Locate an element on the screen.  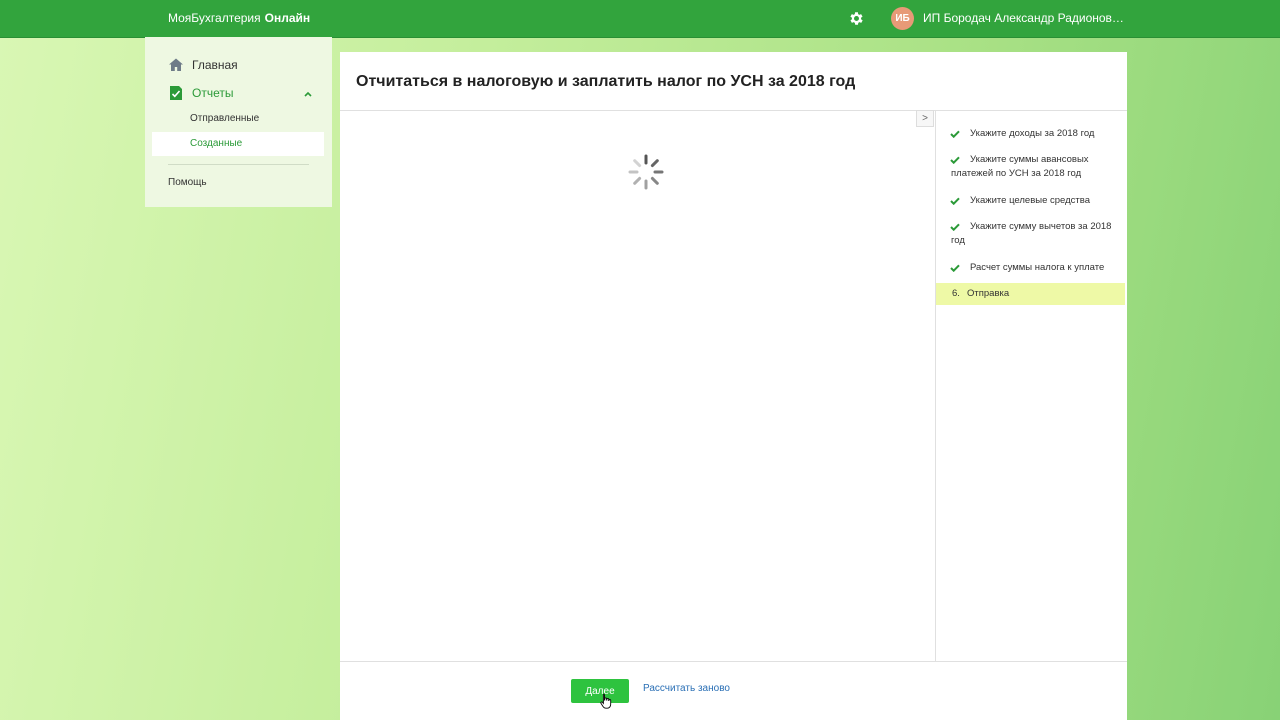
step-label: Укажите доходы за 2018 год is located at coordinates (1032, 133).